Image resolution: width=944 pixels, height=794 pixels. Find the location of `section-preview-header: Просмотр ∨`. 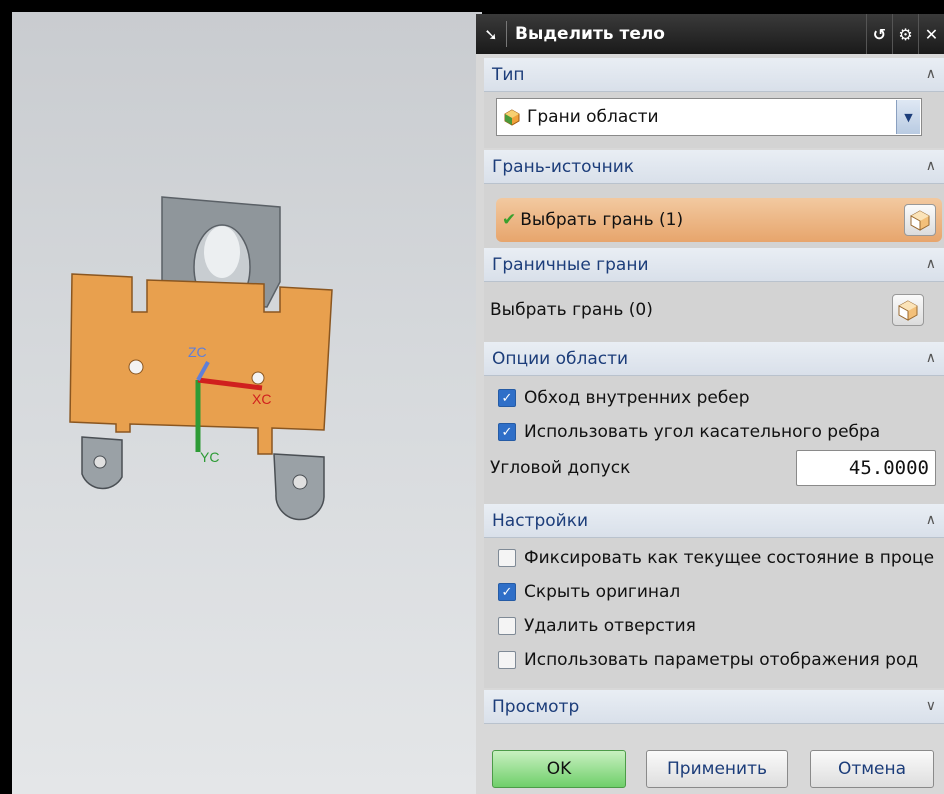

section-preview-header: Просмотр ∨ is located at coordinates (714, 707).